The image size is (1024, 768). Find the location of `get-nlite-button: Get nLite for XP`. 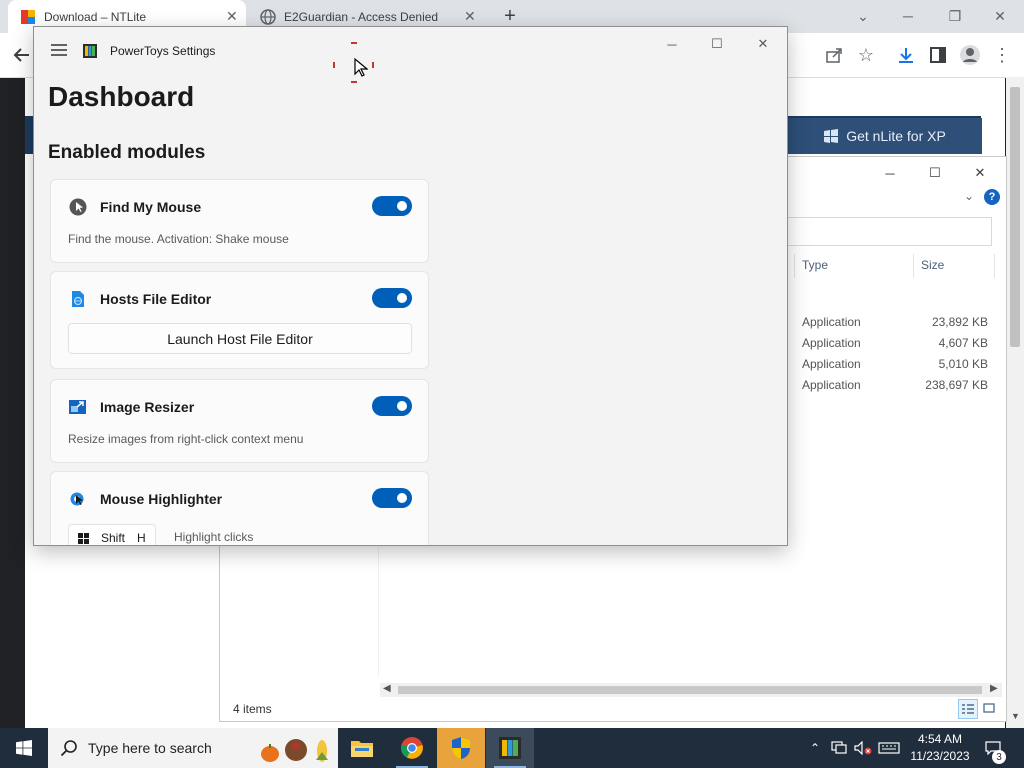

get-nlite-button: Get nLite for XP is located at coordinates (885, 136).